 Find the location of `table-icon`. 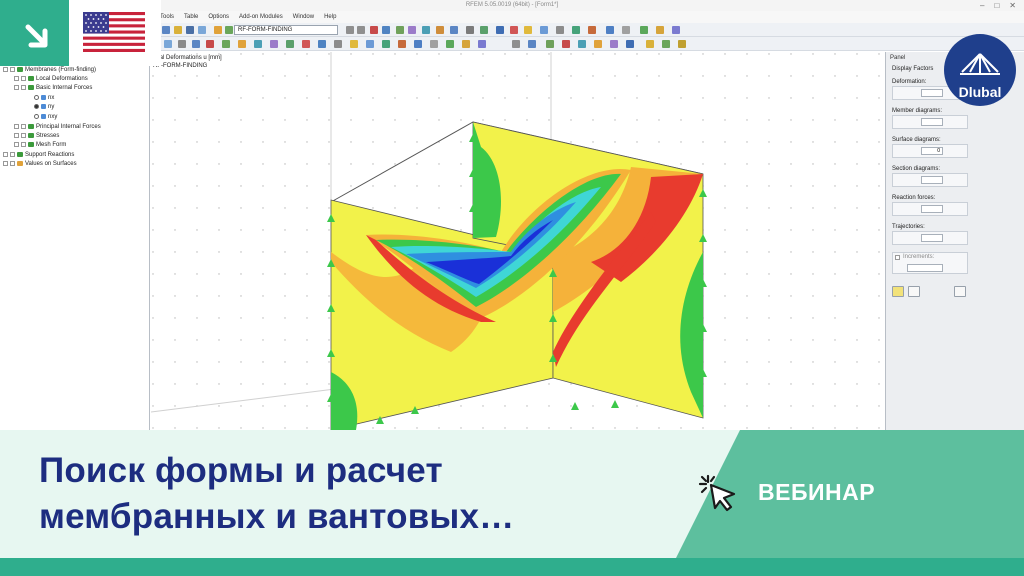

table-icon is located at coordinates (440, 30).